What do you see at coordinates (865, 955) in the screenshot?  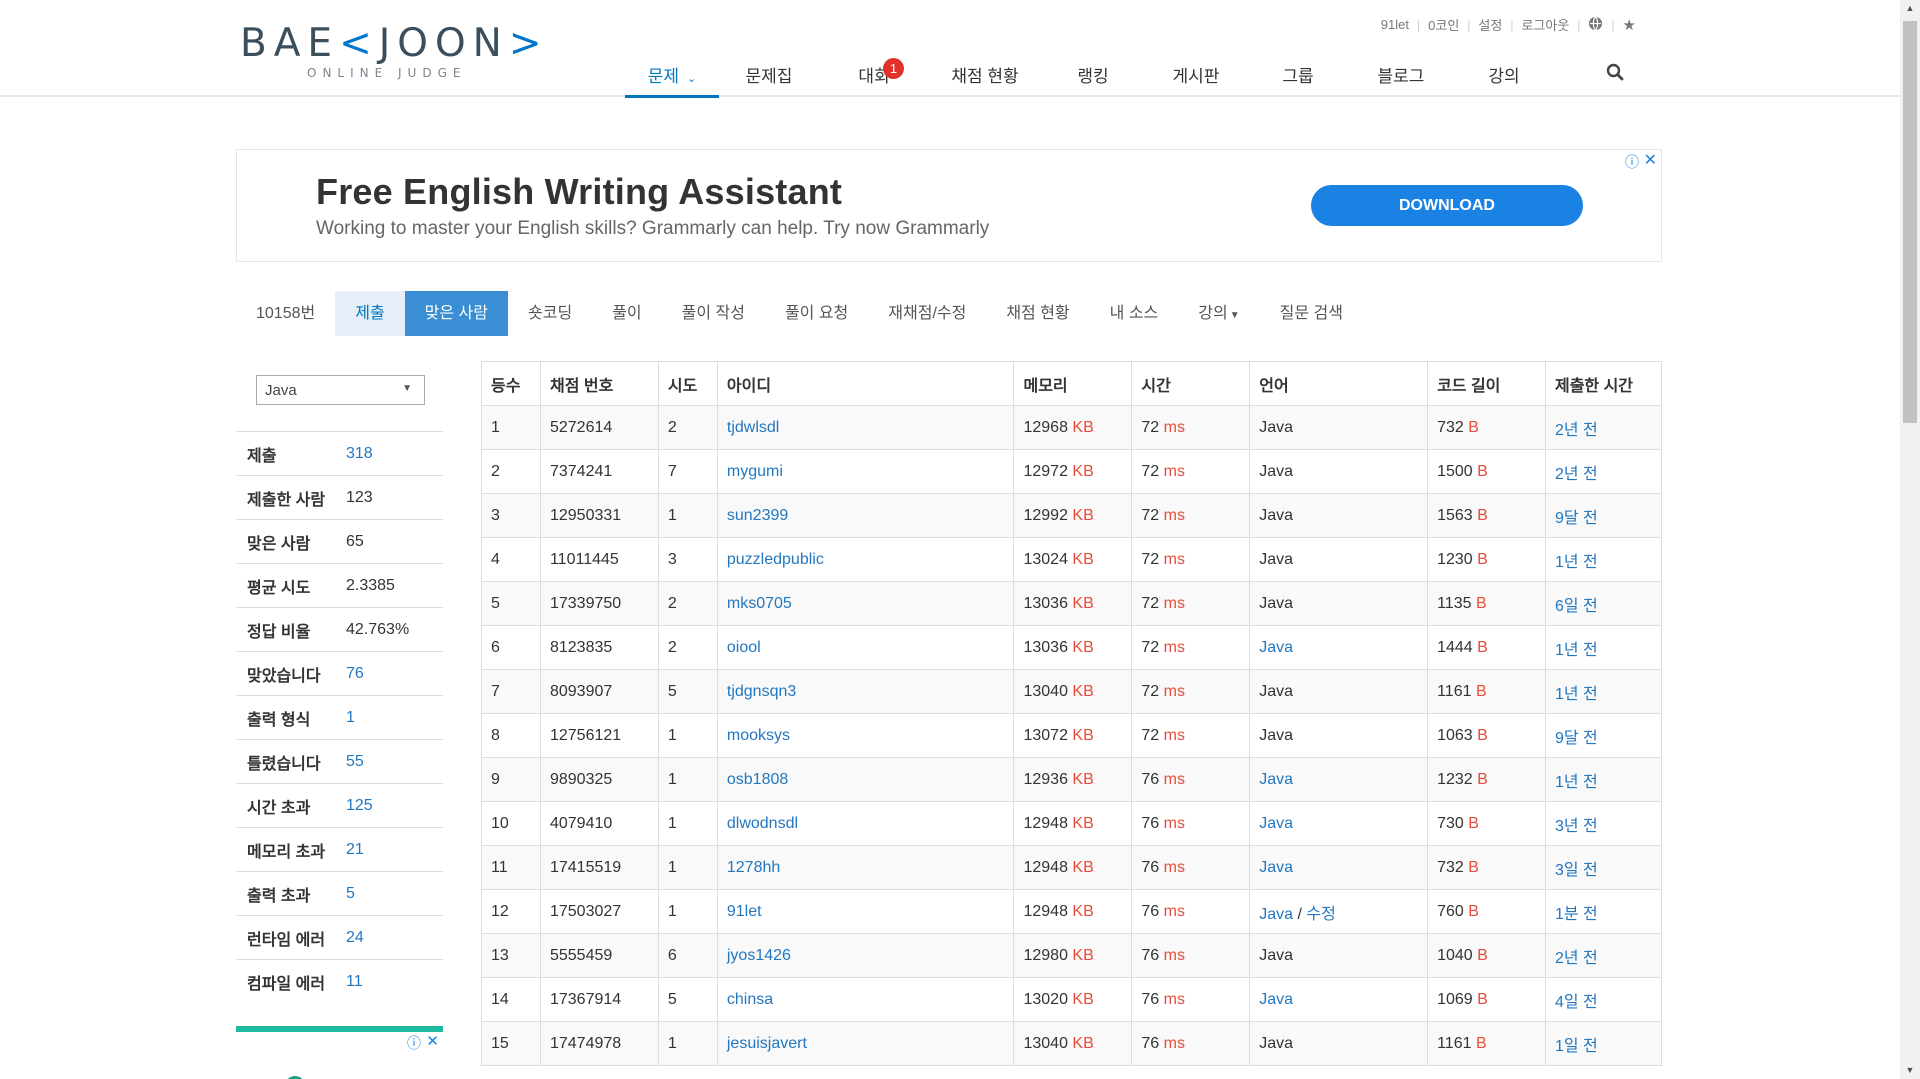 I see `cell-user-id: jyos1426` at bounding box center [865, 955].